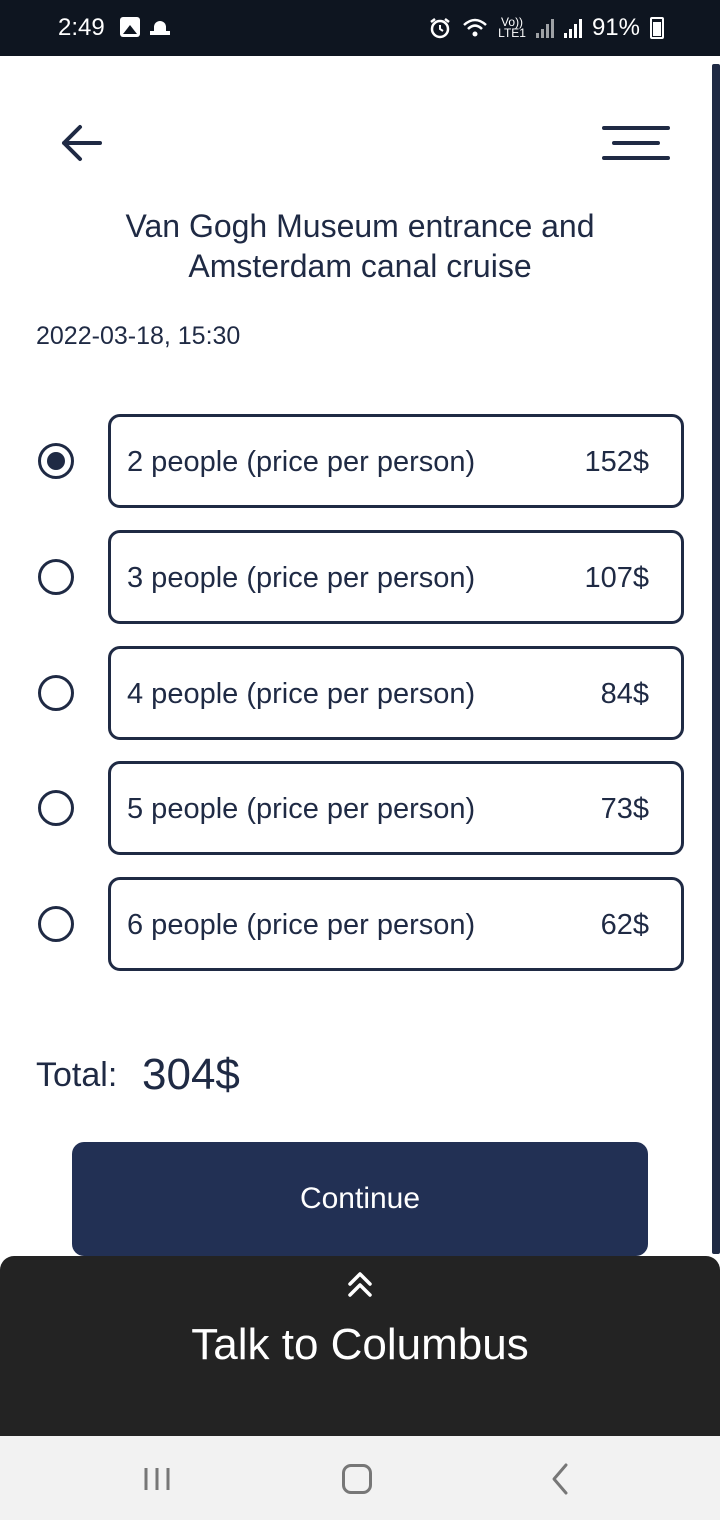 This screenshot has height=1520, width=720. Describe the element at coordinates (301, 925) in the screenshot. I see `option-label: 6 people (price per person)` at that location.